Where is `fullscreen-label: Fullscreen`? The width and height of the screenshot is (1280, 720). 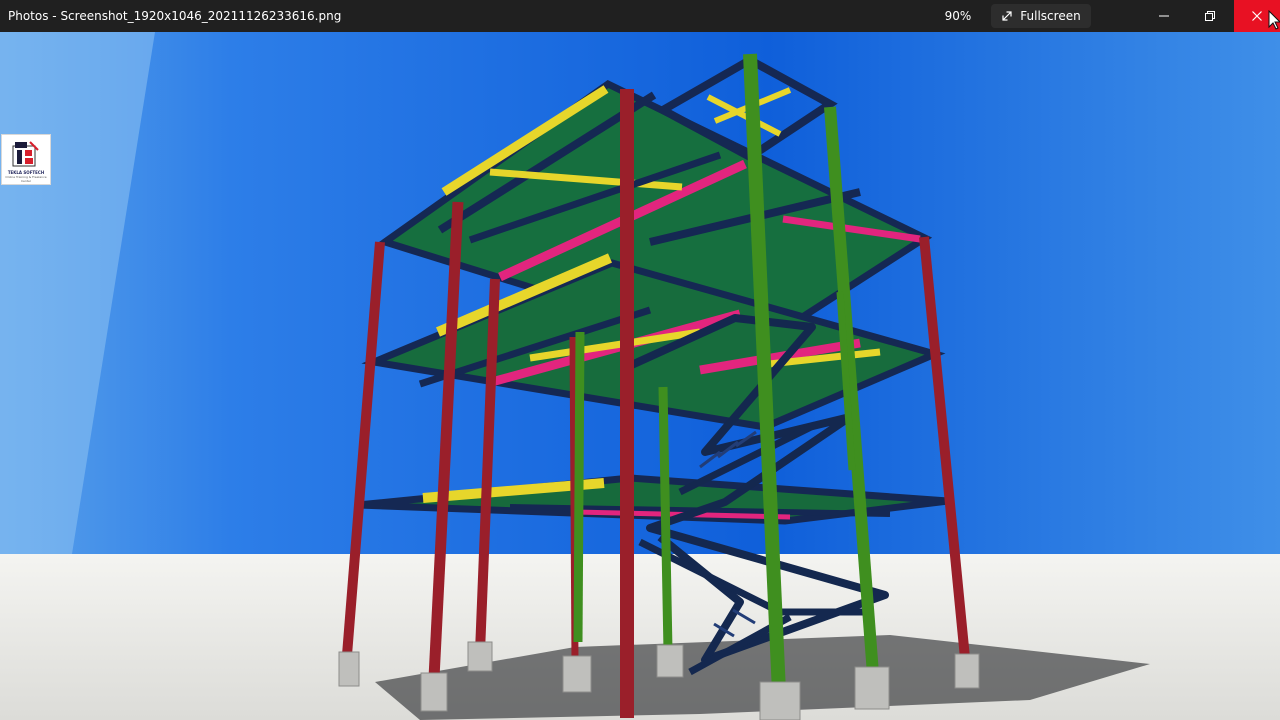
fullscreen-label: Fullscreen is located at coordinates (1050, 16).